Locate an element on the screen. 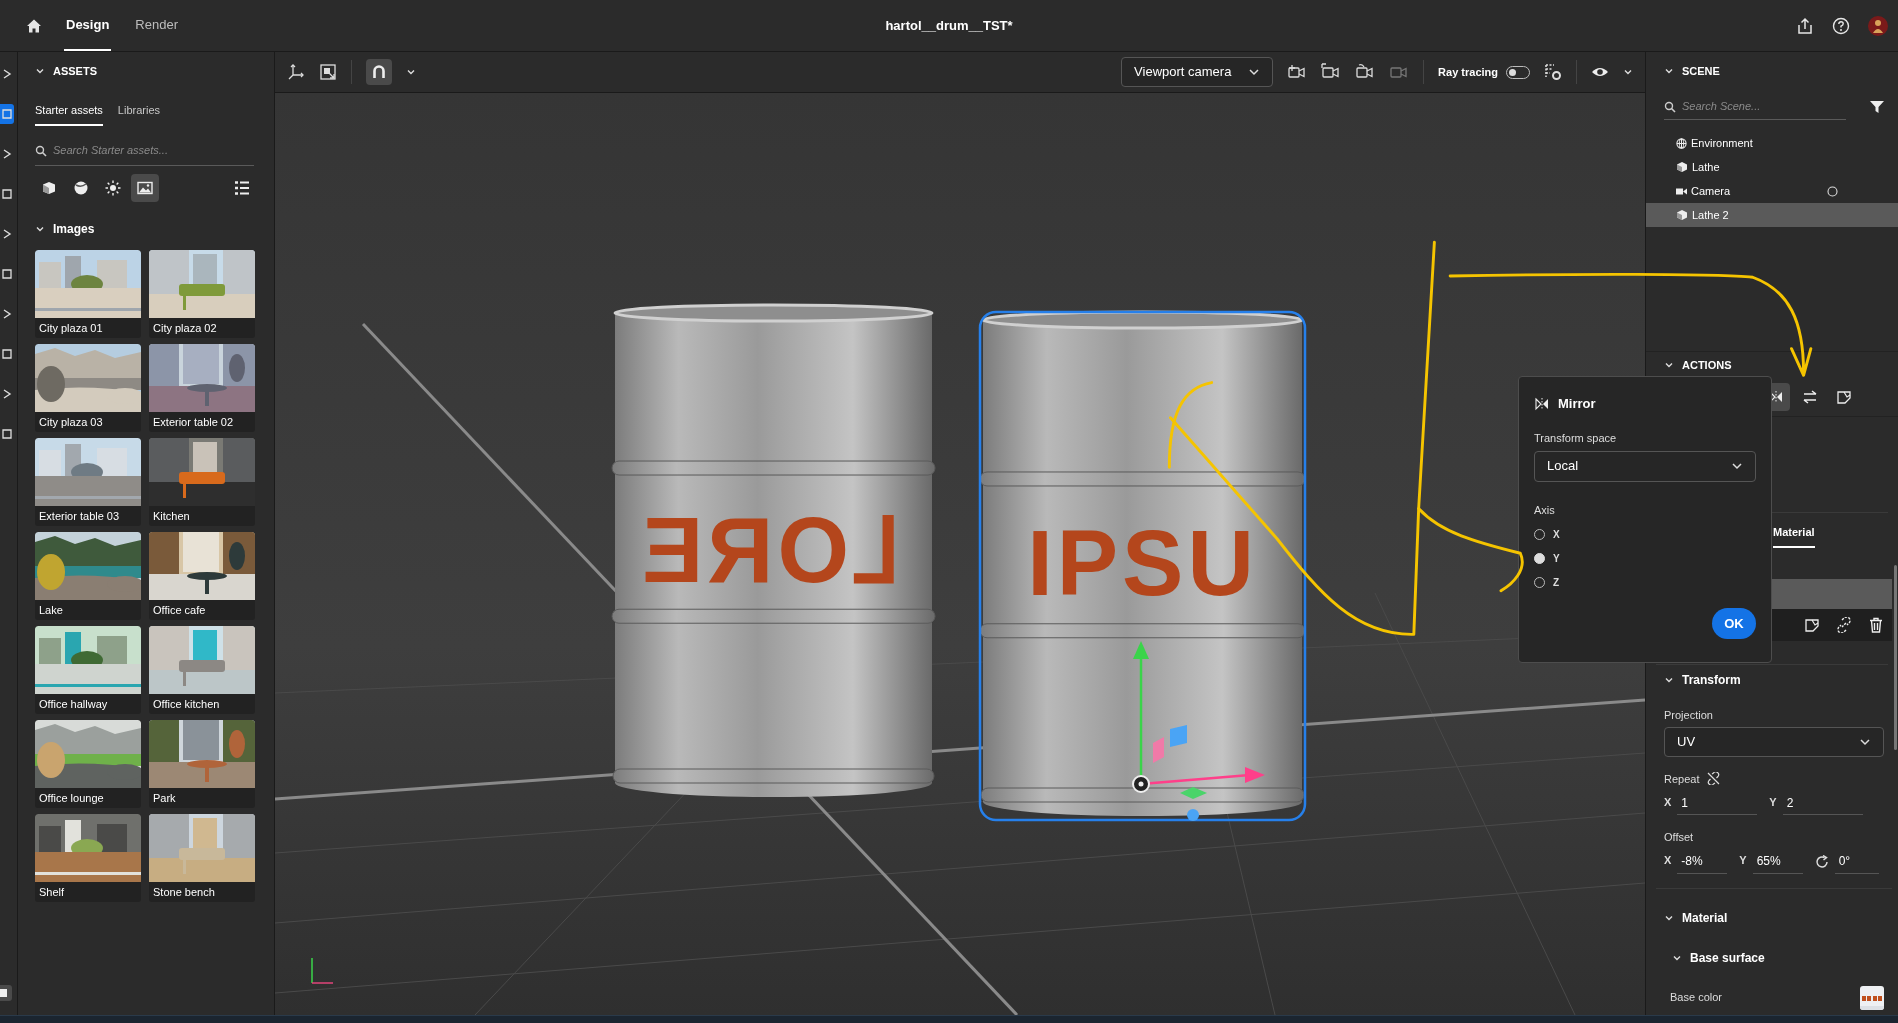  image-card: Office hallway is located at coordinates (88, 670).